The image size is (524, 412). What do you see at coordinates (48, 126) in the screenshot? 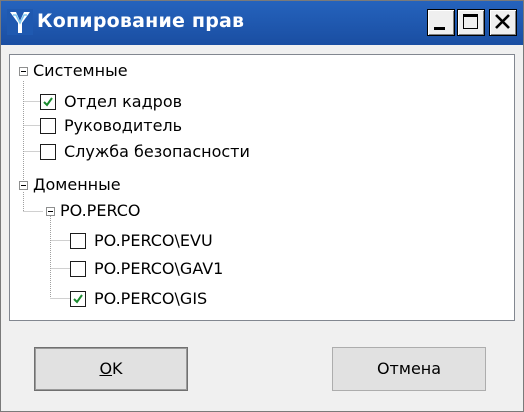
I see `checkbox-rukovoditel` at bounding box center [48, 126].